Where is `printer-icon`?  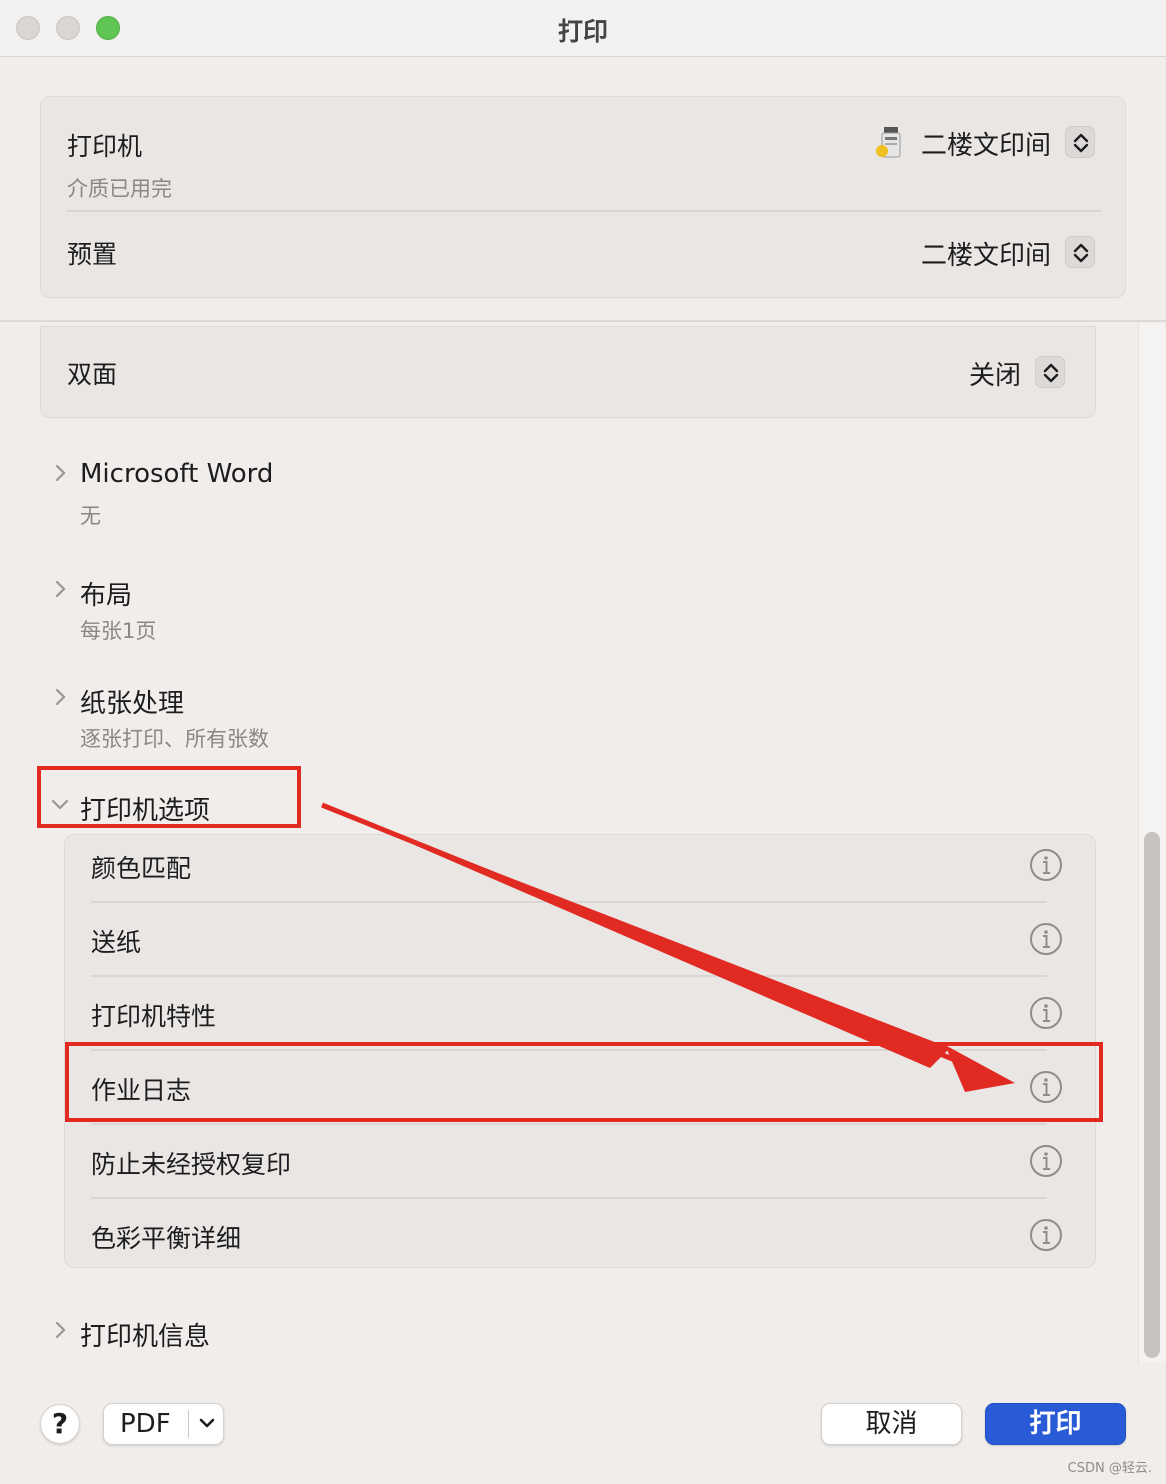
printer-icon is located at coordinates (888, 142).